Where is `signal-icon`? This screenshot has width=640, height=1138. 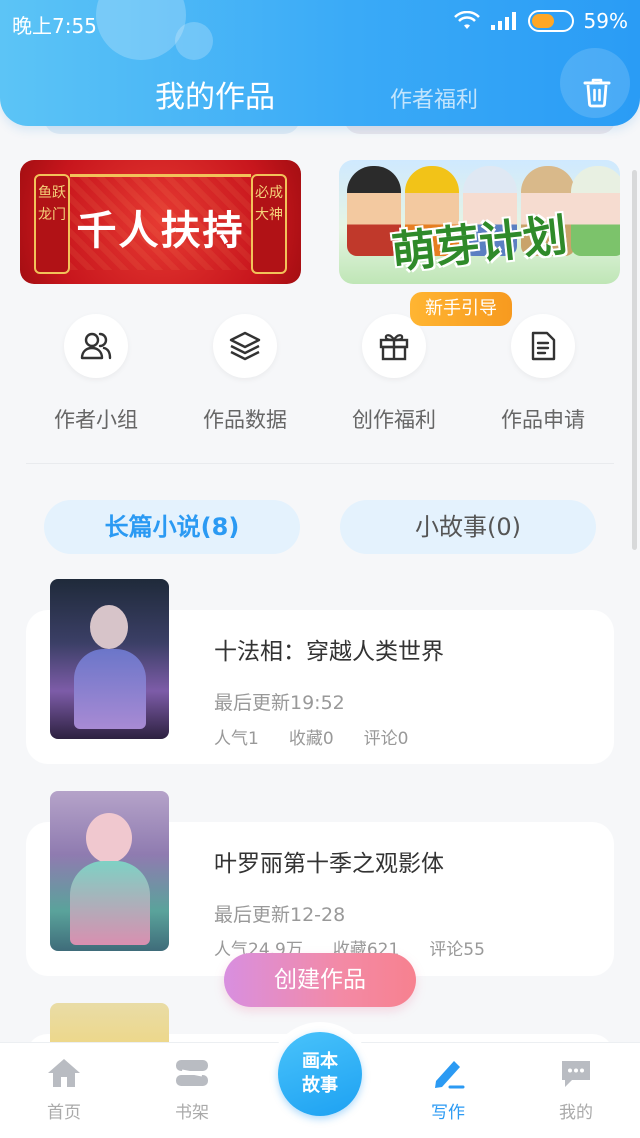
signal-icon is located at coordinates (503, 21).